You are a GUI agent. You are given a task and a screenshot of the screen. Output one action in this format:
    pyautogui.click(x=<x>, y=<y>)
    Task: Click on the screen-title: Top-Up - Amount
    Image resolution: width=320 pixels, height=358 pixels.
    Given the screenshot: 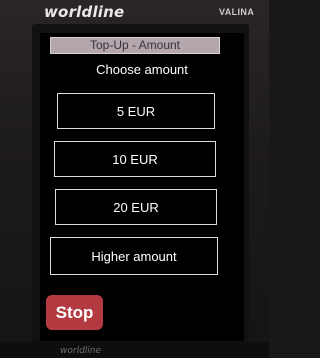 What is the action you would take?
    pyautogui.click(x=135, y=45)
    